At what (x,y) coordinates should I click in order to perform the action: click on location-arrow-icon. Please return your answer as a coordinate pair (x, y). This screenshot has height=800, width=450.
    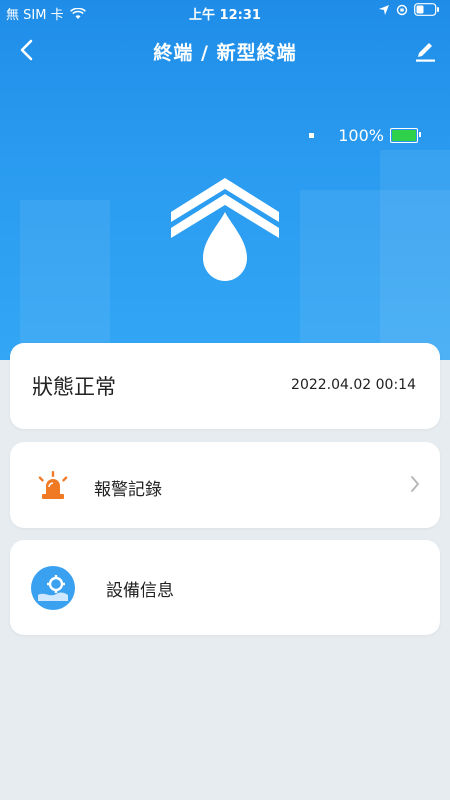
    Looking at the image, I should click on (384, 9).